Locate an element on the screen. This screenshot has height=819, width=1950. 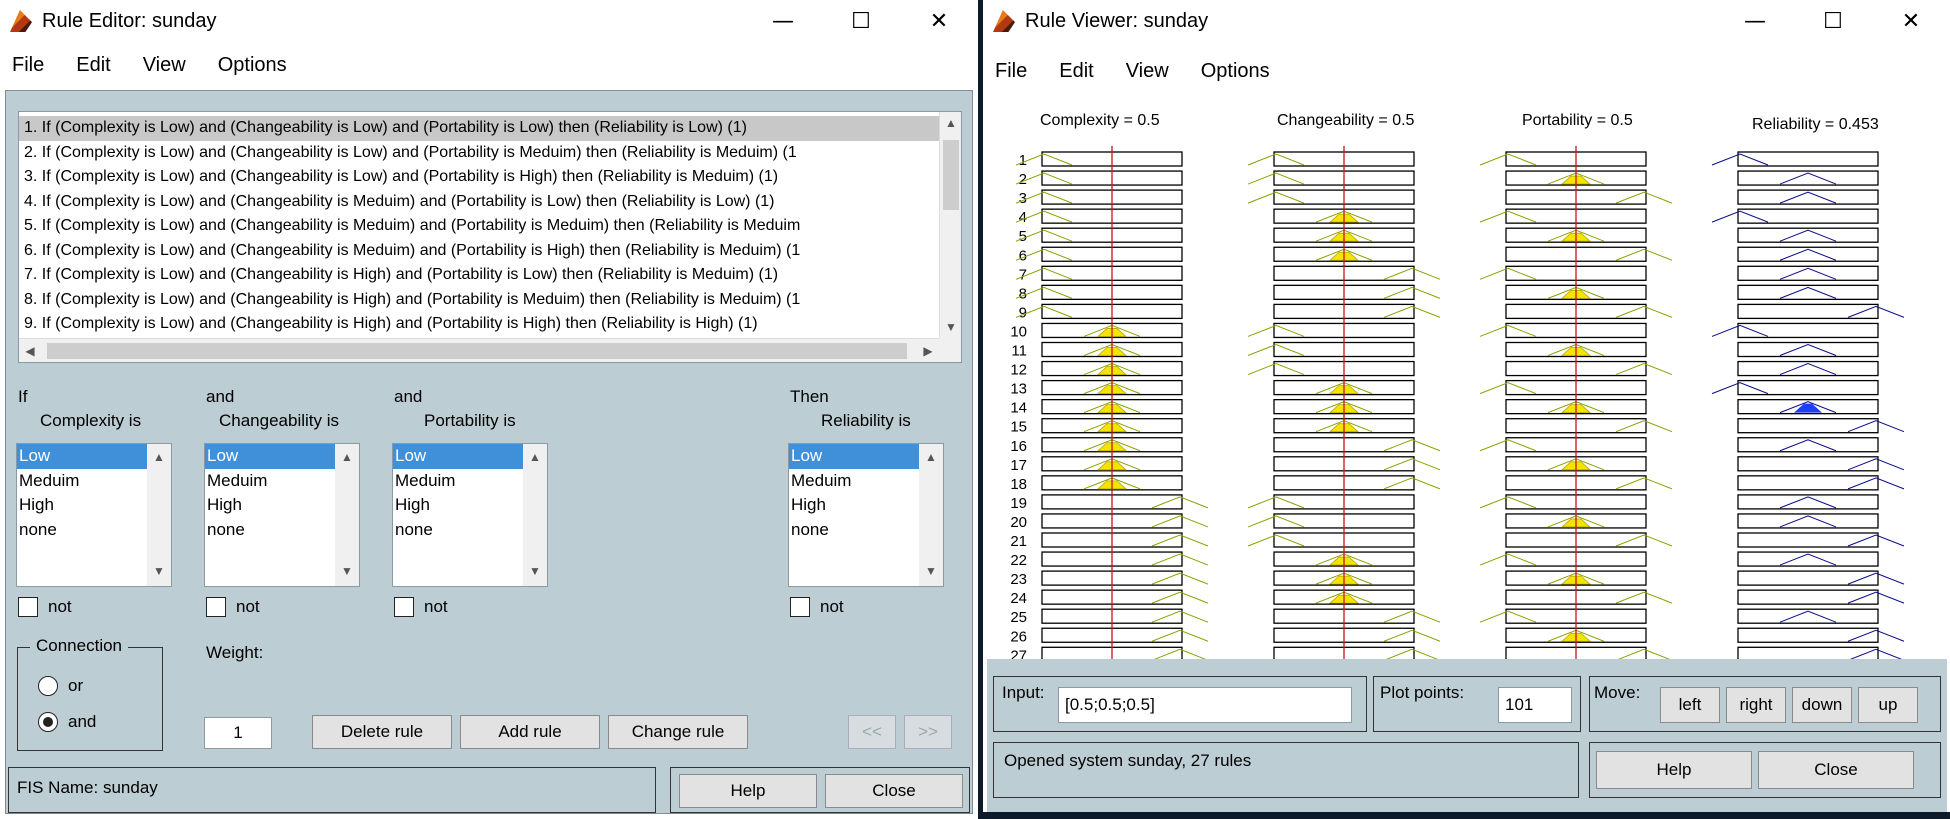
complexity-listbox: Low Meduim High none ▲ ▼ is located at coordinates (94, 515).